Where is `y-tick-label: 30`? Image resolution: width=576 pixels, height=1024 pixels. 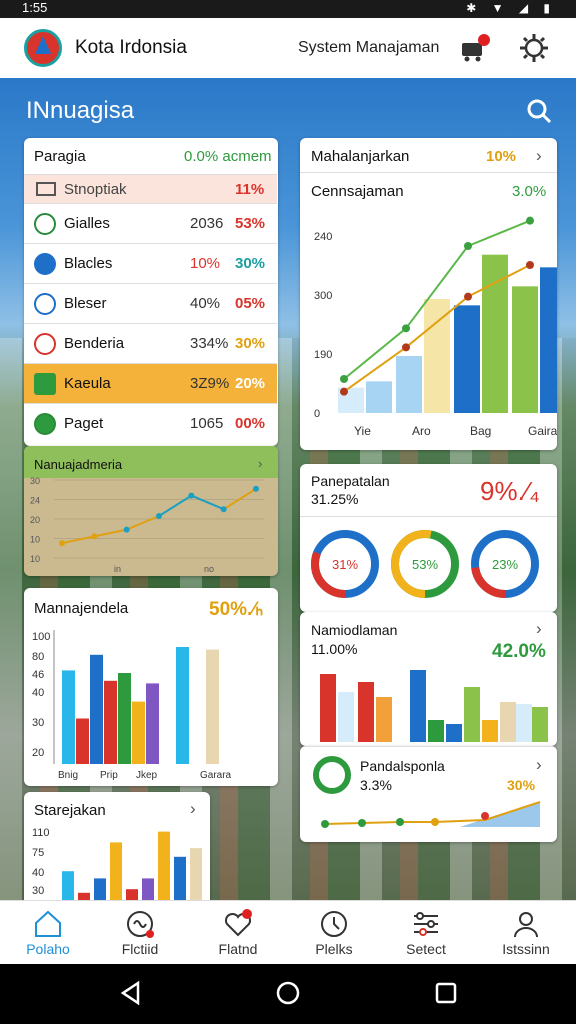 y-tick-label: 30 is located at coordinates (35, 481).